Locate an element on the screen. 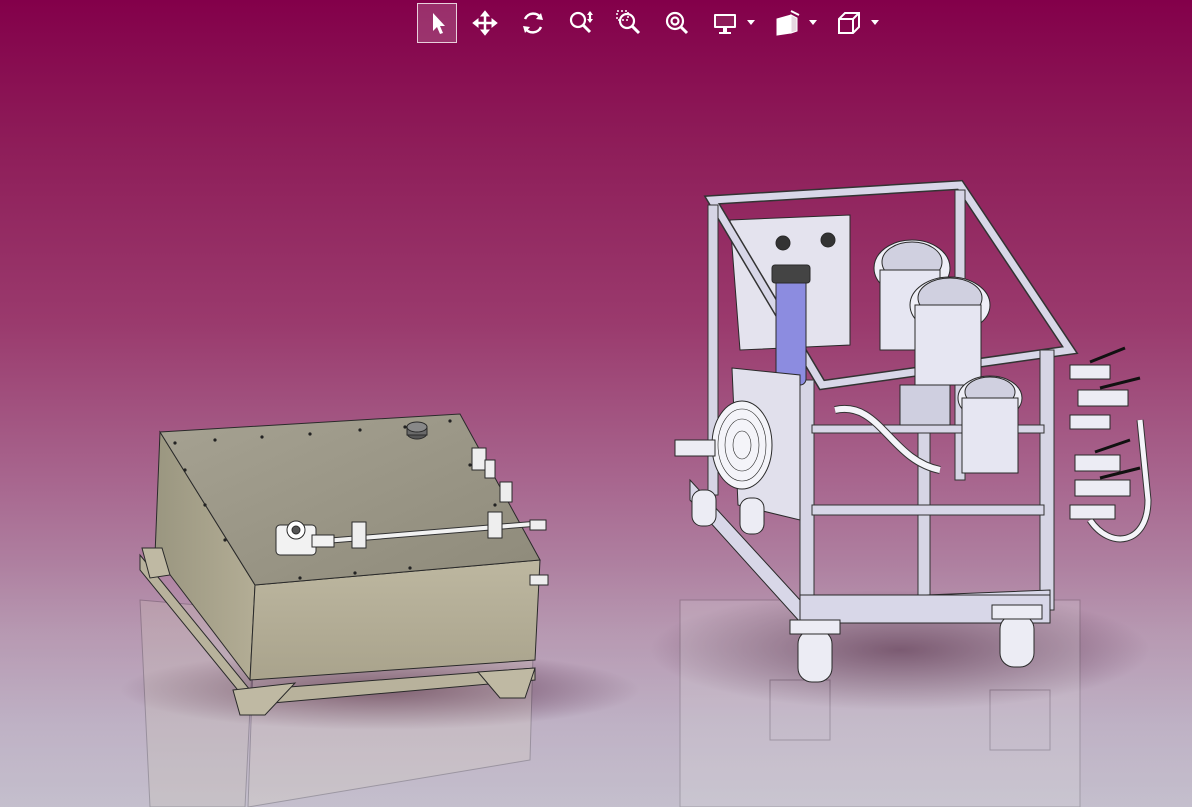  view-orientation-dropdown is located at coordinates (855, 23).